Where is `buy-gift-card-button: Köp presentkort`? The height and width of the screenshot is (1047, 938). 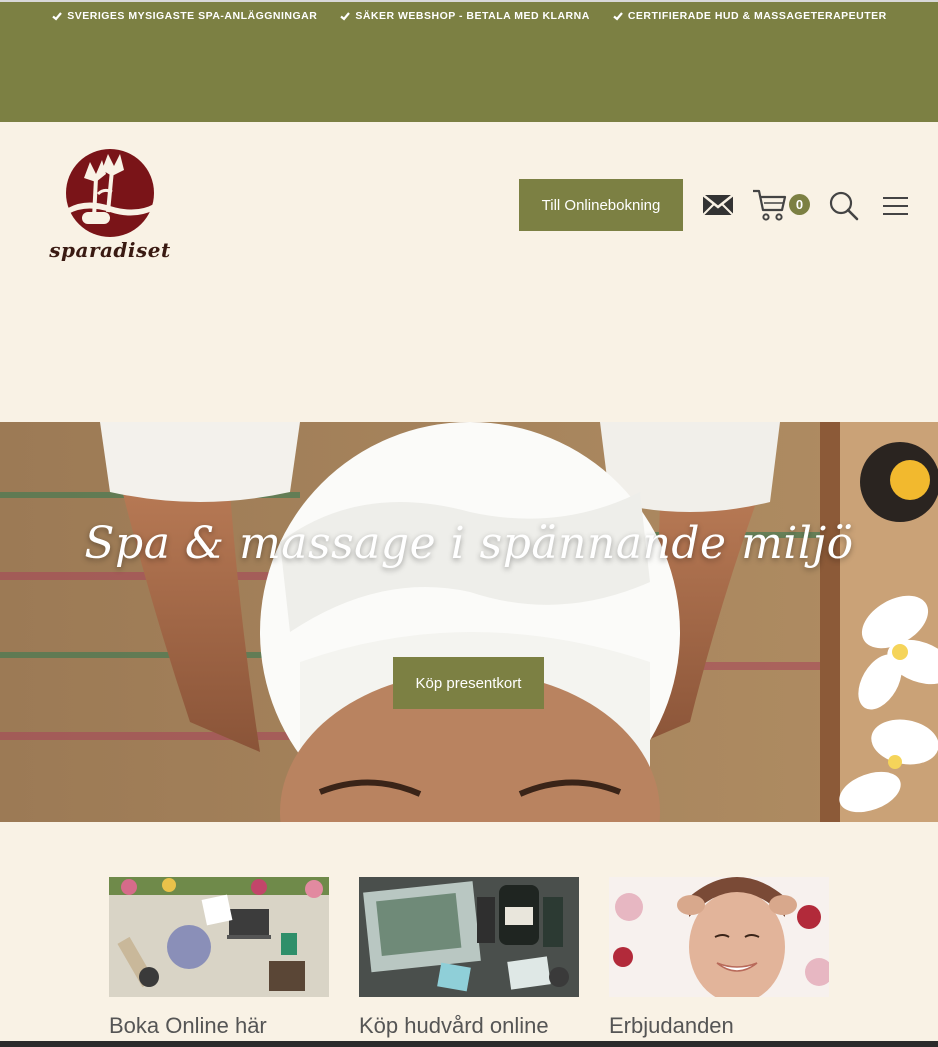
buy-gift-card-button: Köp presentkort is located at coordinates (468, 683).